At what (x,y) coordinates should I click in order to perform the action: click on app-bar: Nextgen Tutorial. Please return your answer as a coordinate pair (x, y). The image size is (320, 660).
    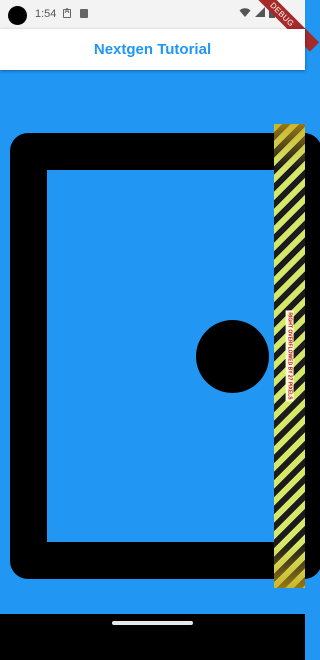
    Looking at the image, I should click on (152, 49).